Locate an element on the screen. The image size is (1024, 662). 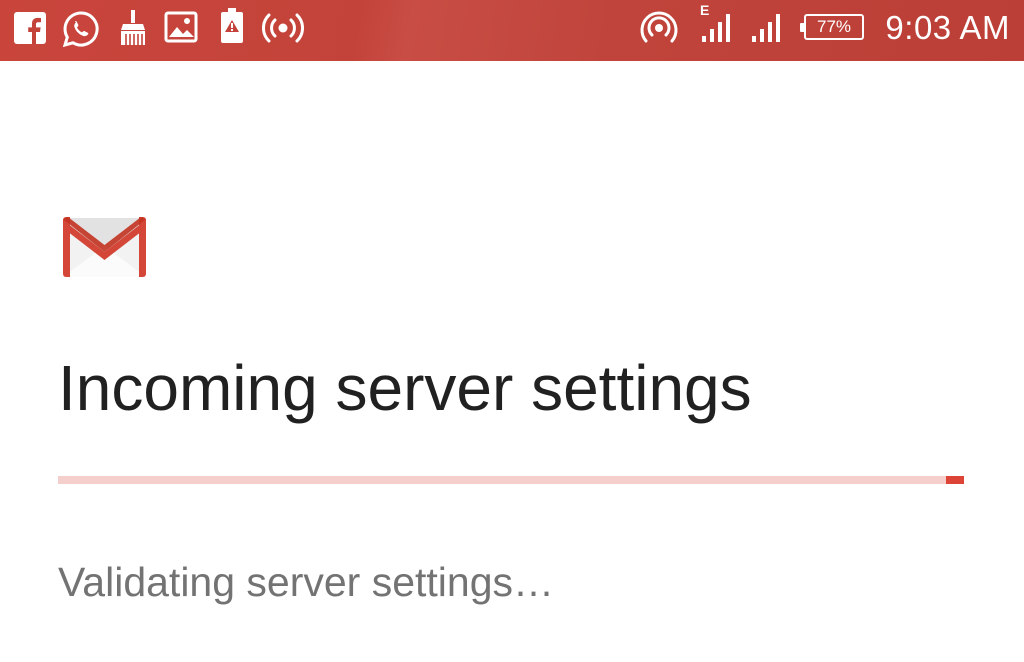
cleaner-broom-icon is located at coordinates (133, 28).